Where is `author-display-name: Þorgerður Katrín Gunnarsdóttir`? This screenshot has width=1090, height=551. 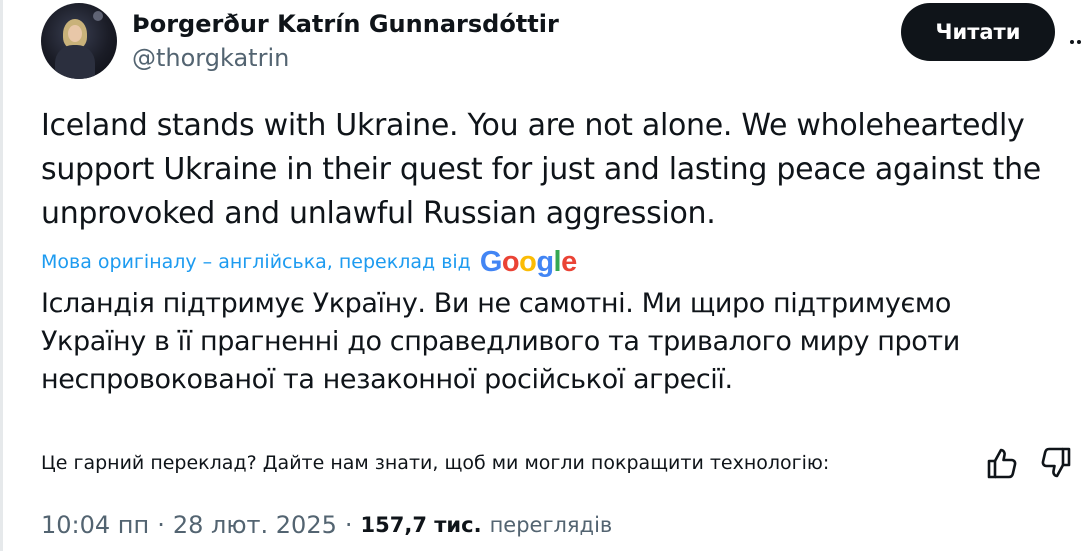 author-display-name: Þorgerður Katrín Gunnarsdóttir is located at coordinates (345, 24).